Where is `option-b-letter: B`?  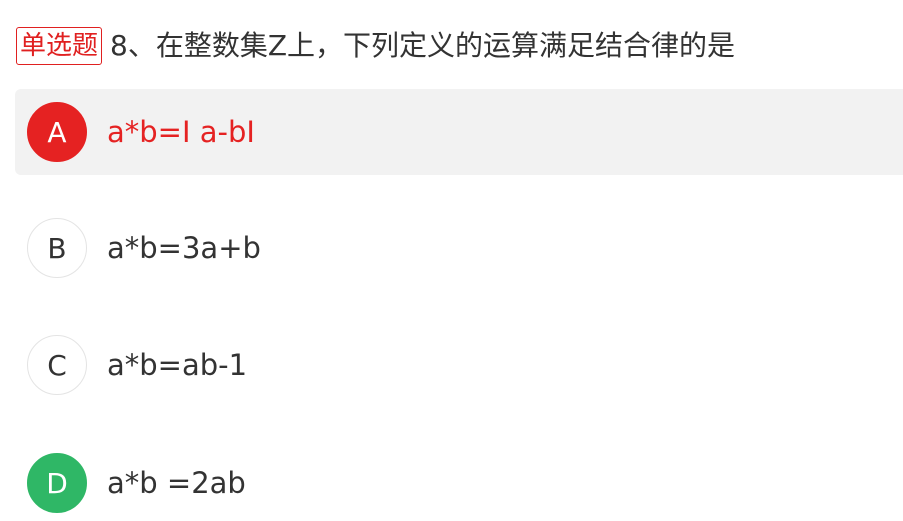
option-b-letter: B is located at coordinates (57, 248).